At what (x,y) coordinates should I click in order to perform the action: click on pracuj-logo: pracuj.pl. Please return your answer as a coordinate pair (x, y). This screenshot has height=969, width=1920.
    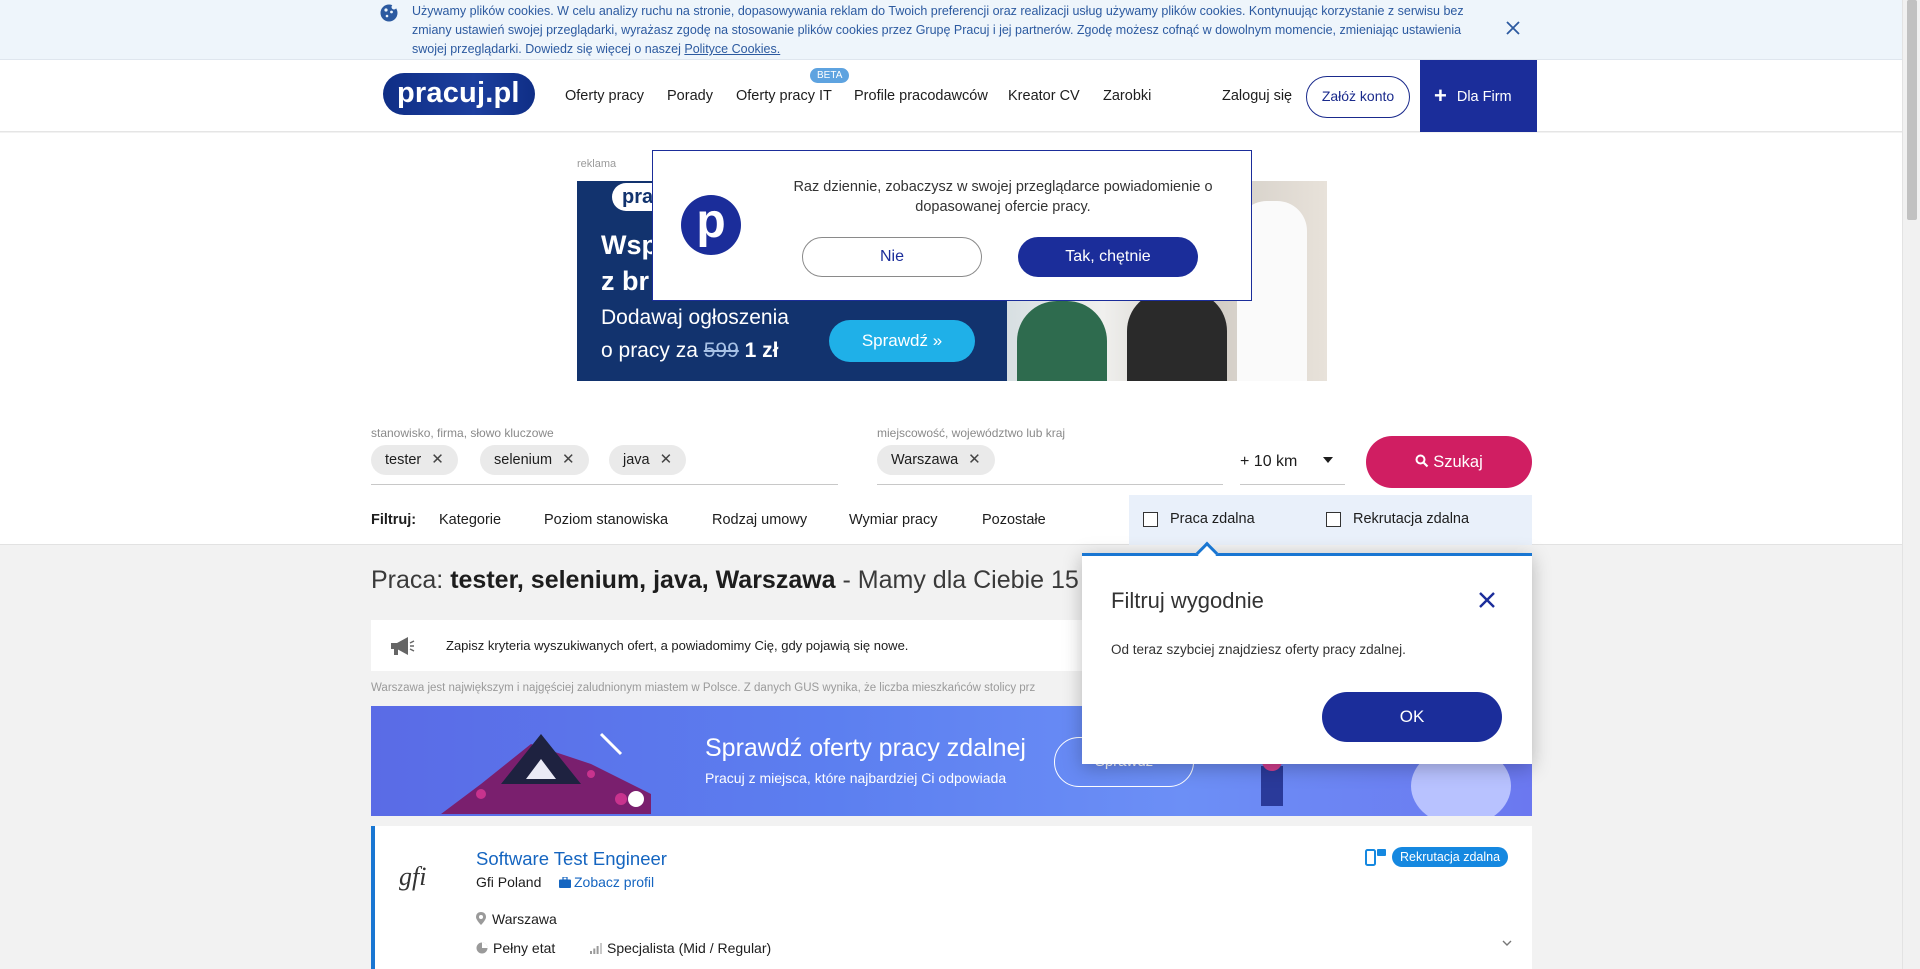
    Looking at the image, I should click on (459, 94).